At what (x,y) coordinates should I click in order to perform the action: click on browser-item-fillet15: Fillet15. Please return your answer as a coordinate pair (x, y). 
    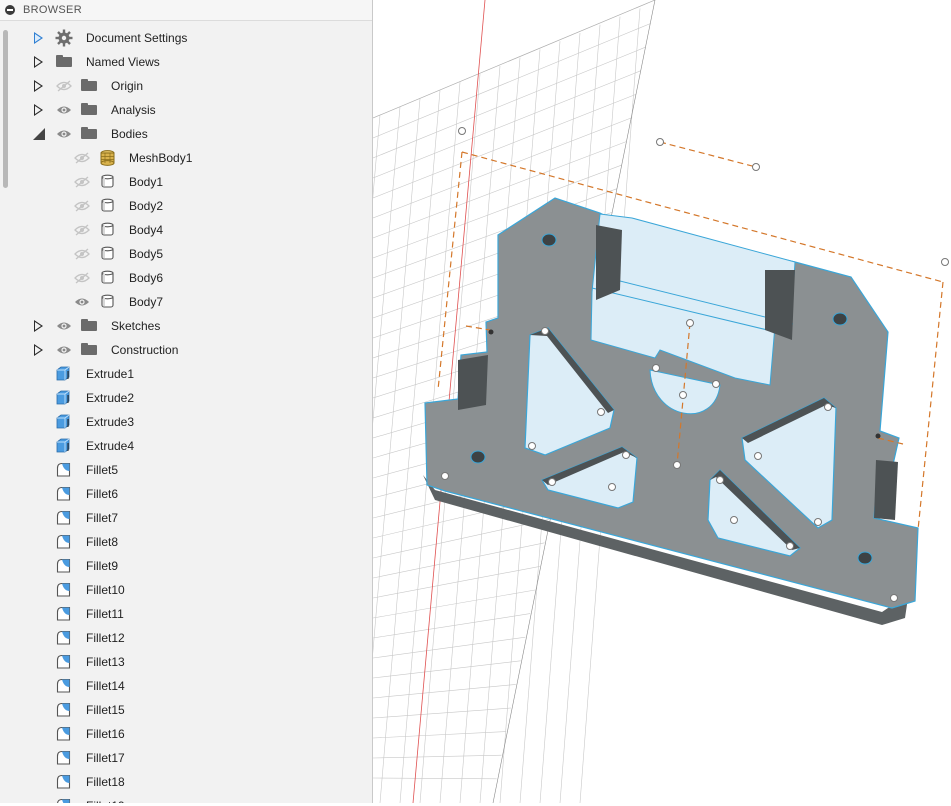
    Looking at the image, I should click on (185, 710).